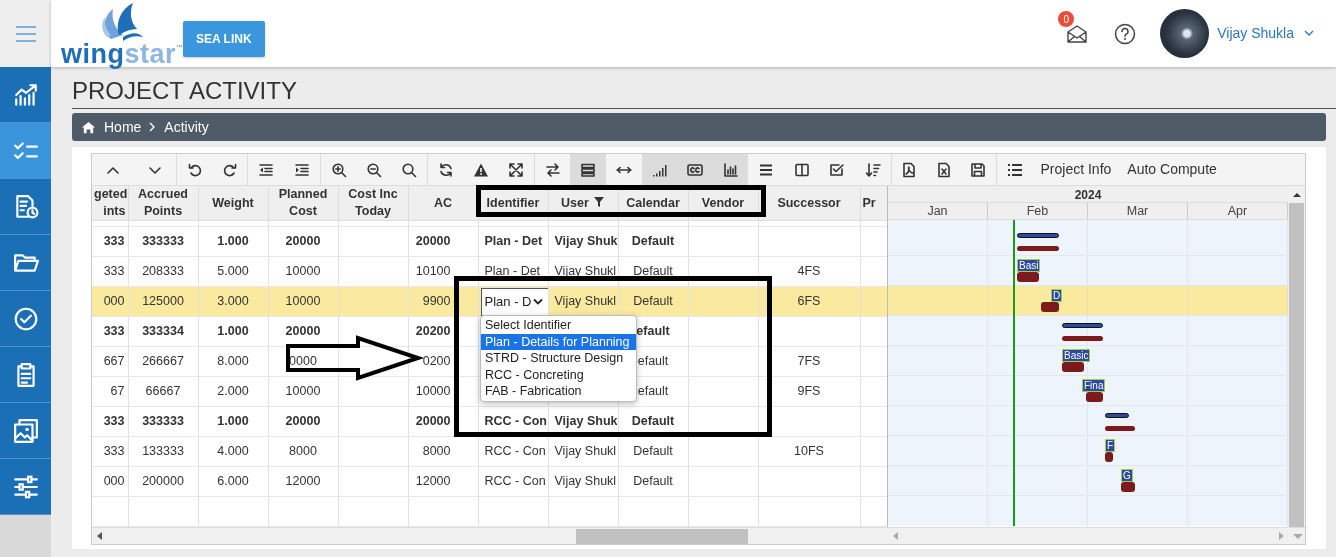 Image resolution: width=1336 pixels, height=557 pixels. I want to click on scroll-up-icon, so click(1296, 195).